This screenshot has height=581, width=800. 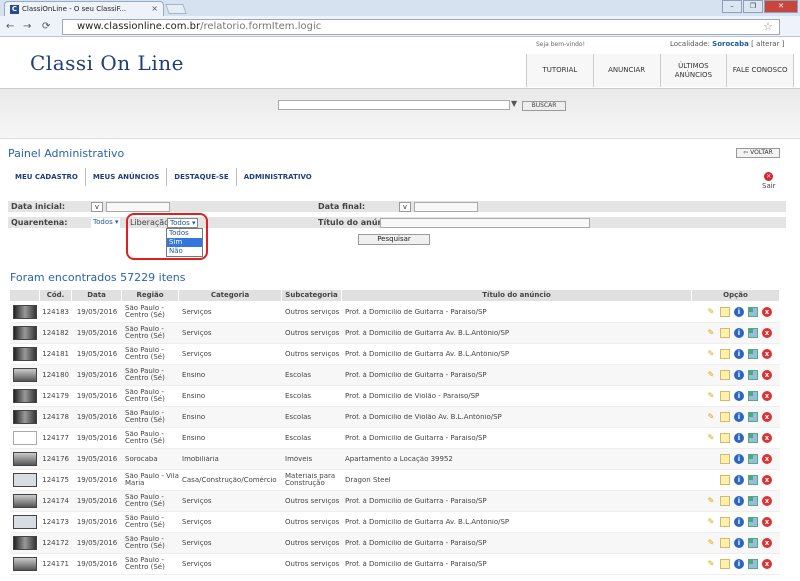 I want to click on bookmark-star-icon: ☆, so click(x=768, y=26).